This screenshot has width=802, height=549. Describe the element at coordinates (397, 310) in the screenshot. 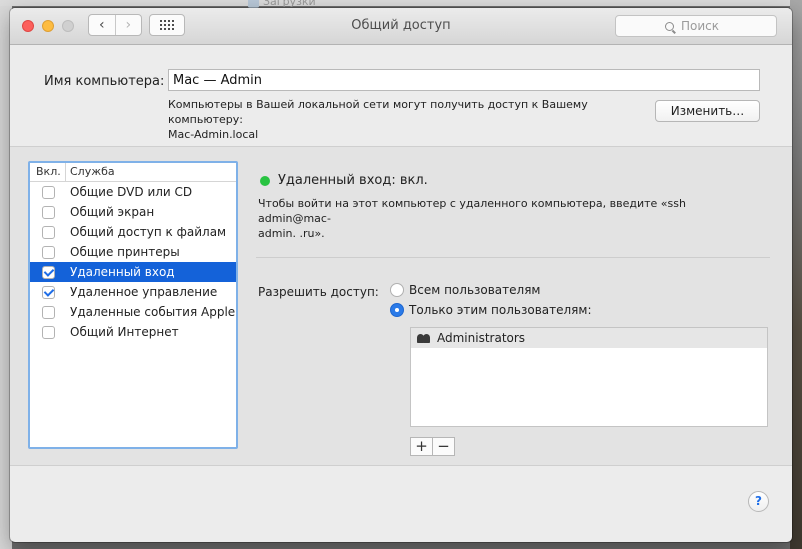

I see `radio-only-users-button` at that location.